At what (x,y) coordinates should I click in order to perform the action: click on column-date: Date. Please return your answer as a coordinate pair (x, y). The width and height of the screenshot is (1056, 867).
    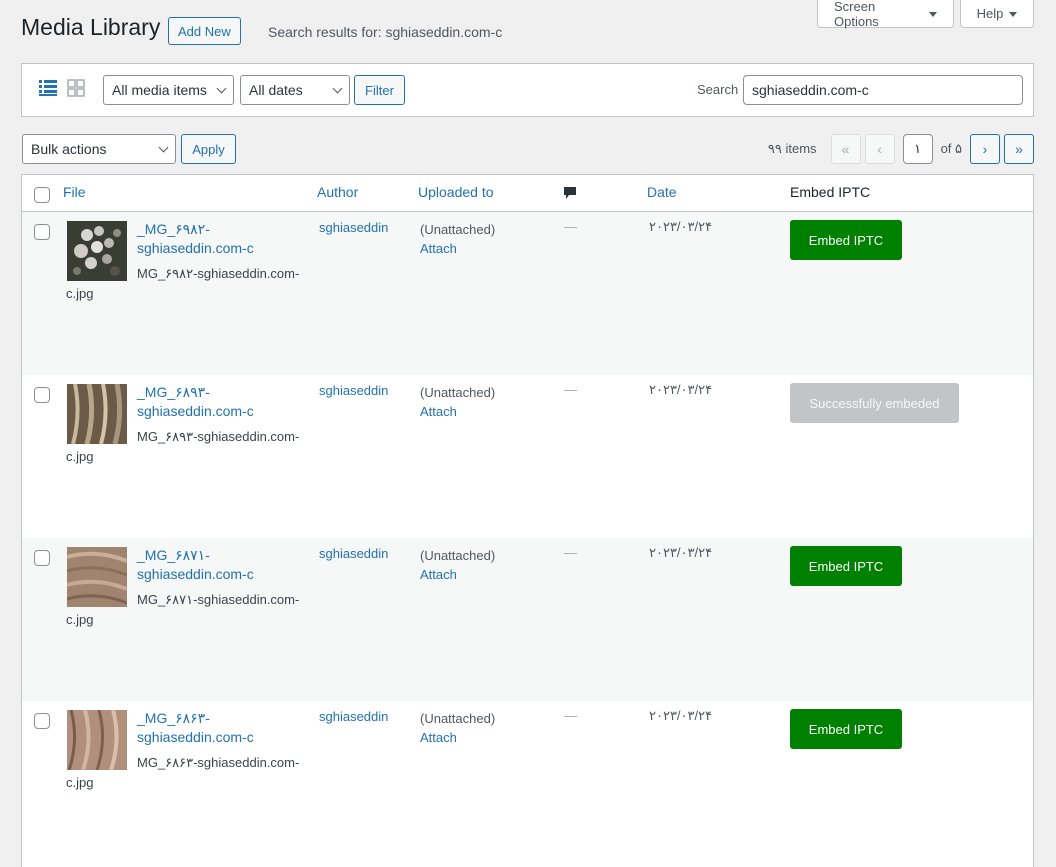
    Looking at the image, I should click on (662, 192).